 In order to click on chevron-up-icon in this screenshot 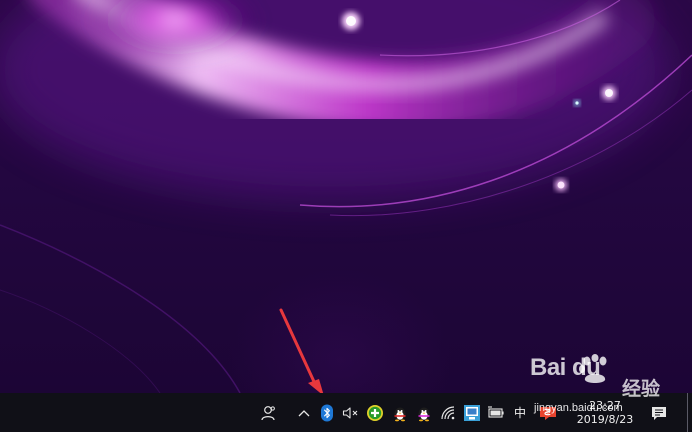, I will do `click(304, 412)`.